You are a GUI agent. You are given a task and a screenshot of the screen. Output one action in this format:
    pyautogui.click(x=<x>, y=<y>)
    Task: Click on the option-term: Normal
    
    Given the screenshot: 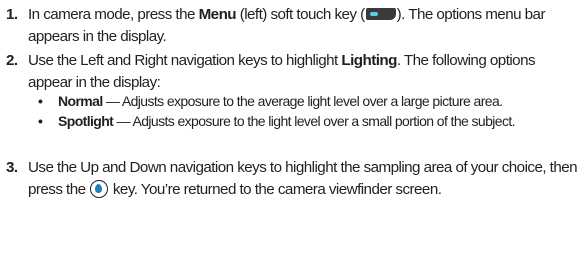 What is the action you would take?
    pyautogui.click(x=80, y=101)
    